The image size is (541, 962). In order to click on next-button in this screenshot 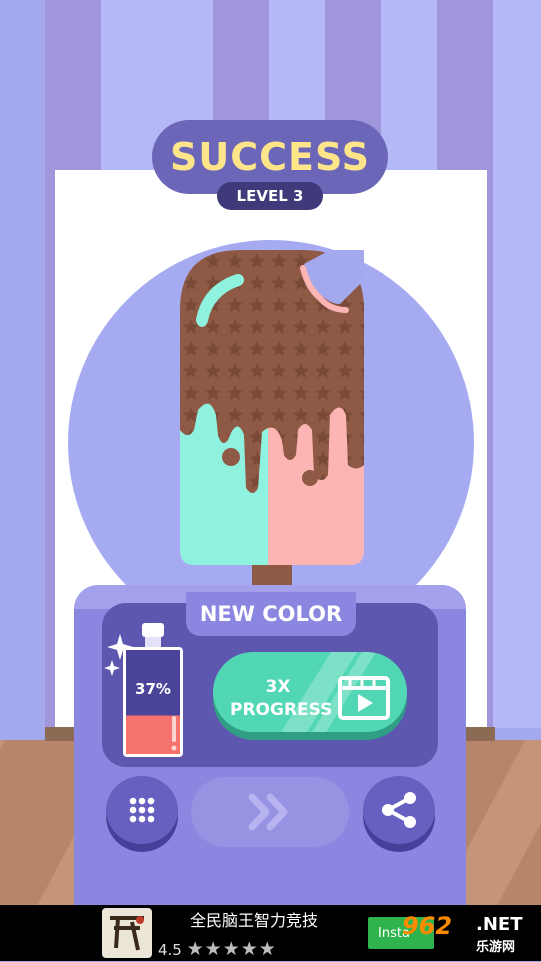, I will do `click(270, 812)`.